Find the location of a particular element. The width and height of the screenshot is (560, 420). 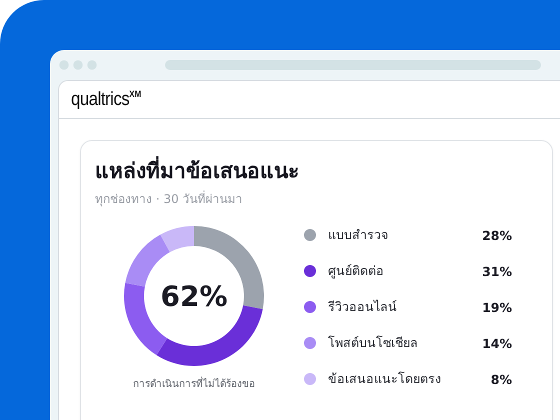

legend-value: 28% is located at coordinates (497, 235).